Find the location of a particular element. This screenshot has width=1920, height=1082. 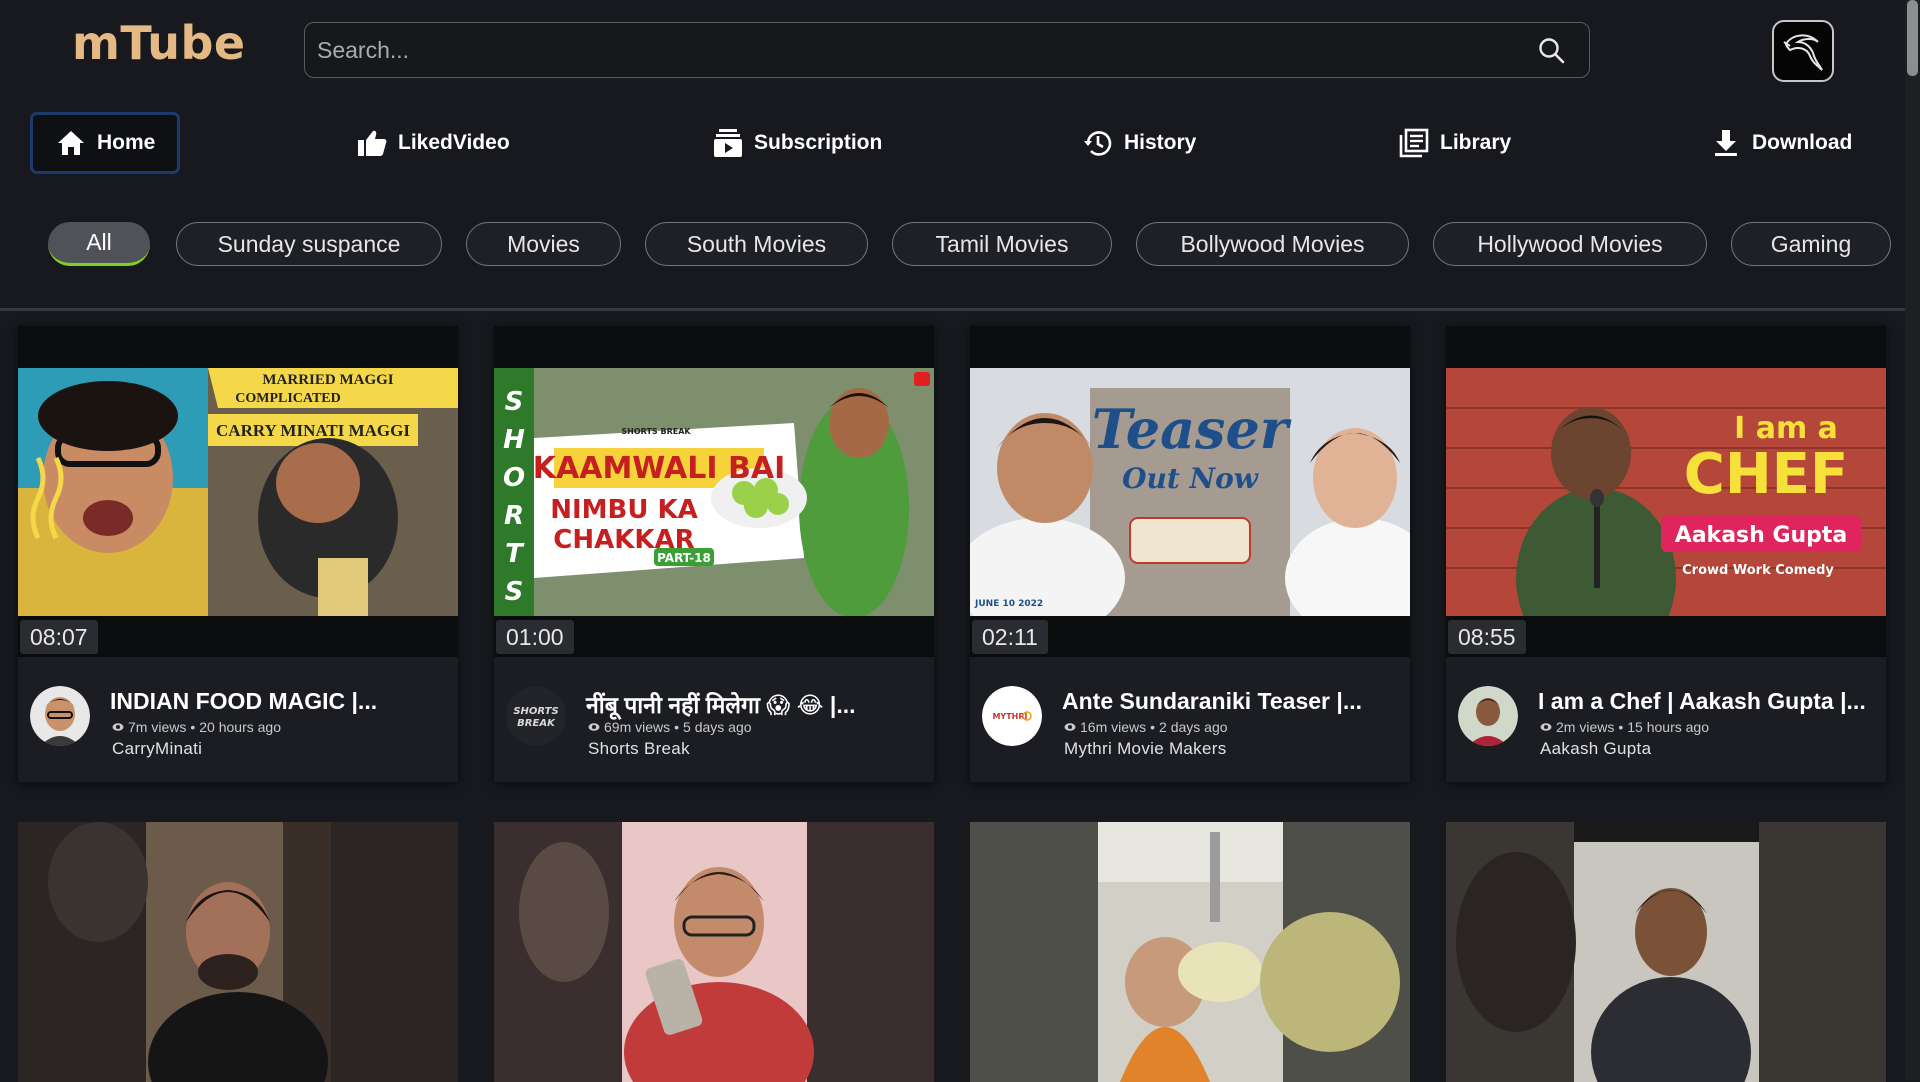

chip-south-movies: South Movies is located at coordinates (756, 244).